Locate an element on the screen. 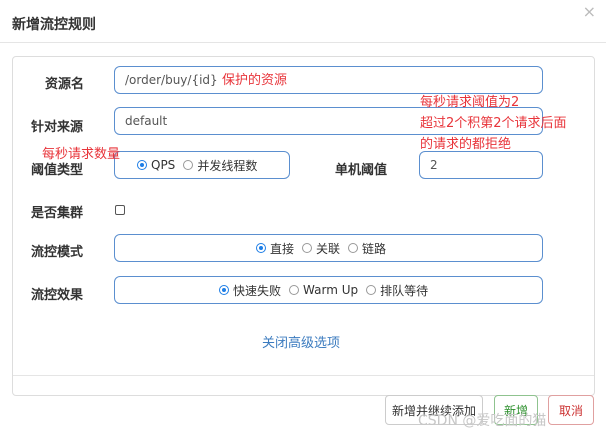 This screenshot has height=441, width=606. effect-label: 流控效果 is located at coordinates (57, 295).